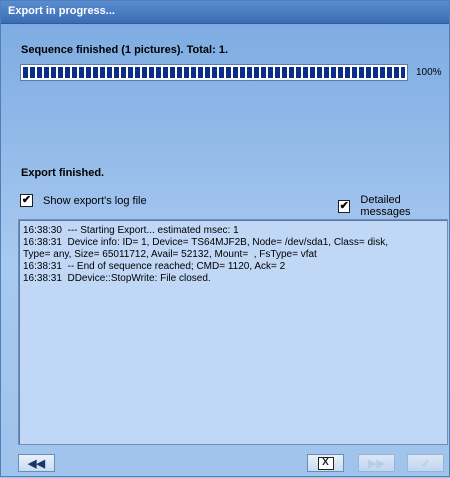 This screenshot has height=478, width=450. What do you see at coordinates (225, 466) in the screenshot?
I see `footer-bar: ◀◀ X ▶▶ ✓` at bounding box center [225, 466].